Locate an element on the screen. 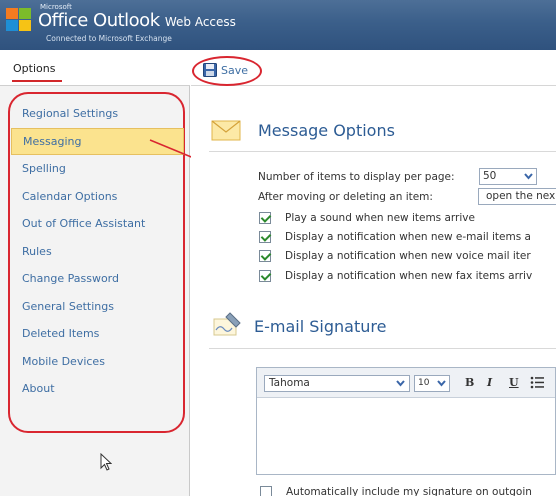 The image size is (556, 496). font-size-value: 10 is located at coordinates (424, 383).